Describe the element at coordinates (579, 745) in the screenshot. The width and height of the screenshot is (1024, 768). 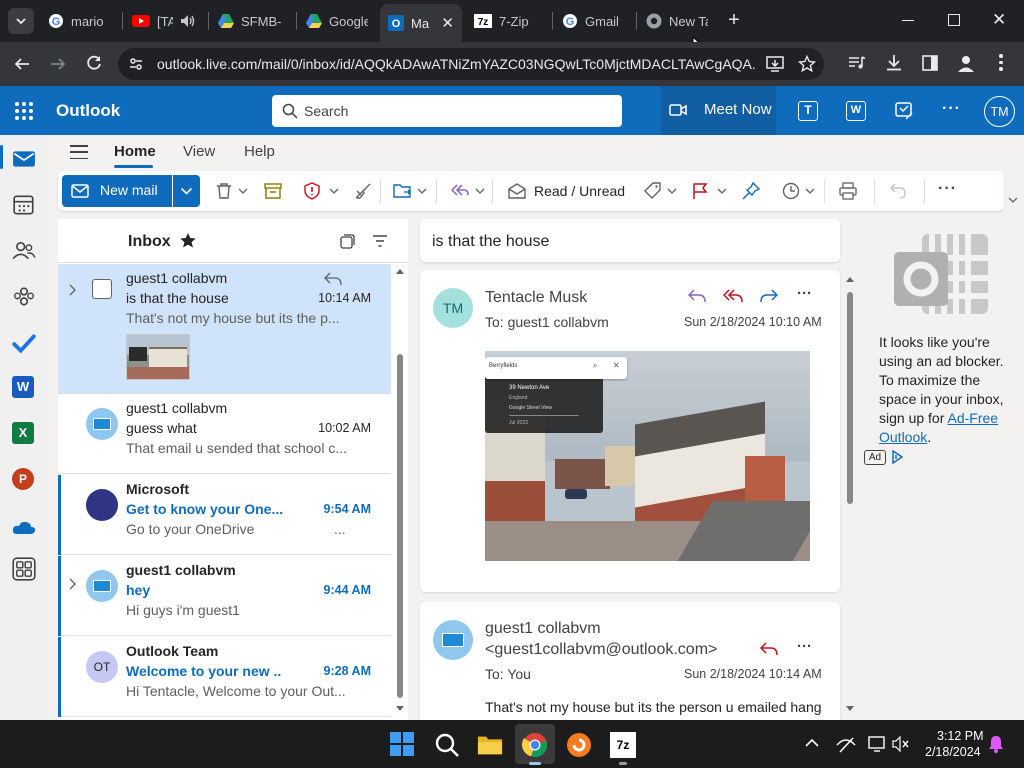
I see `app-icon` at that location.